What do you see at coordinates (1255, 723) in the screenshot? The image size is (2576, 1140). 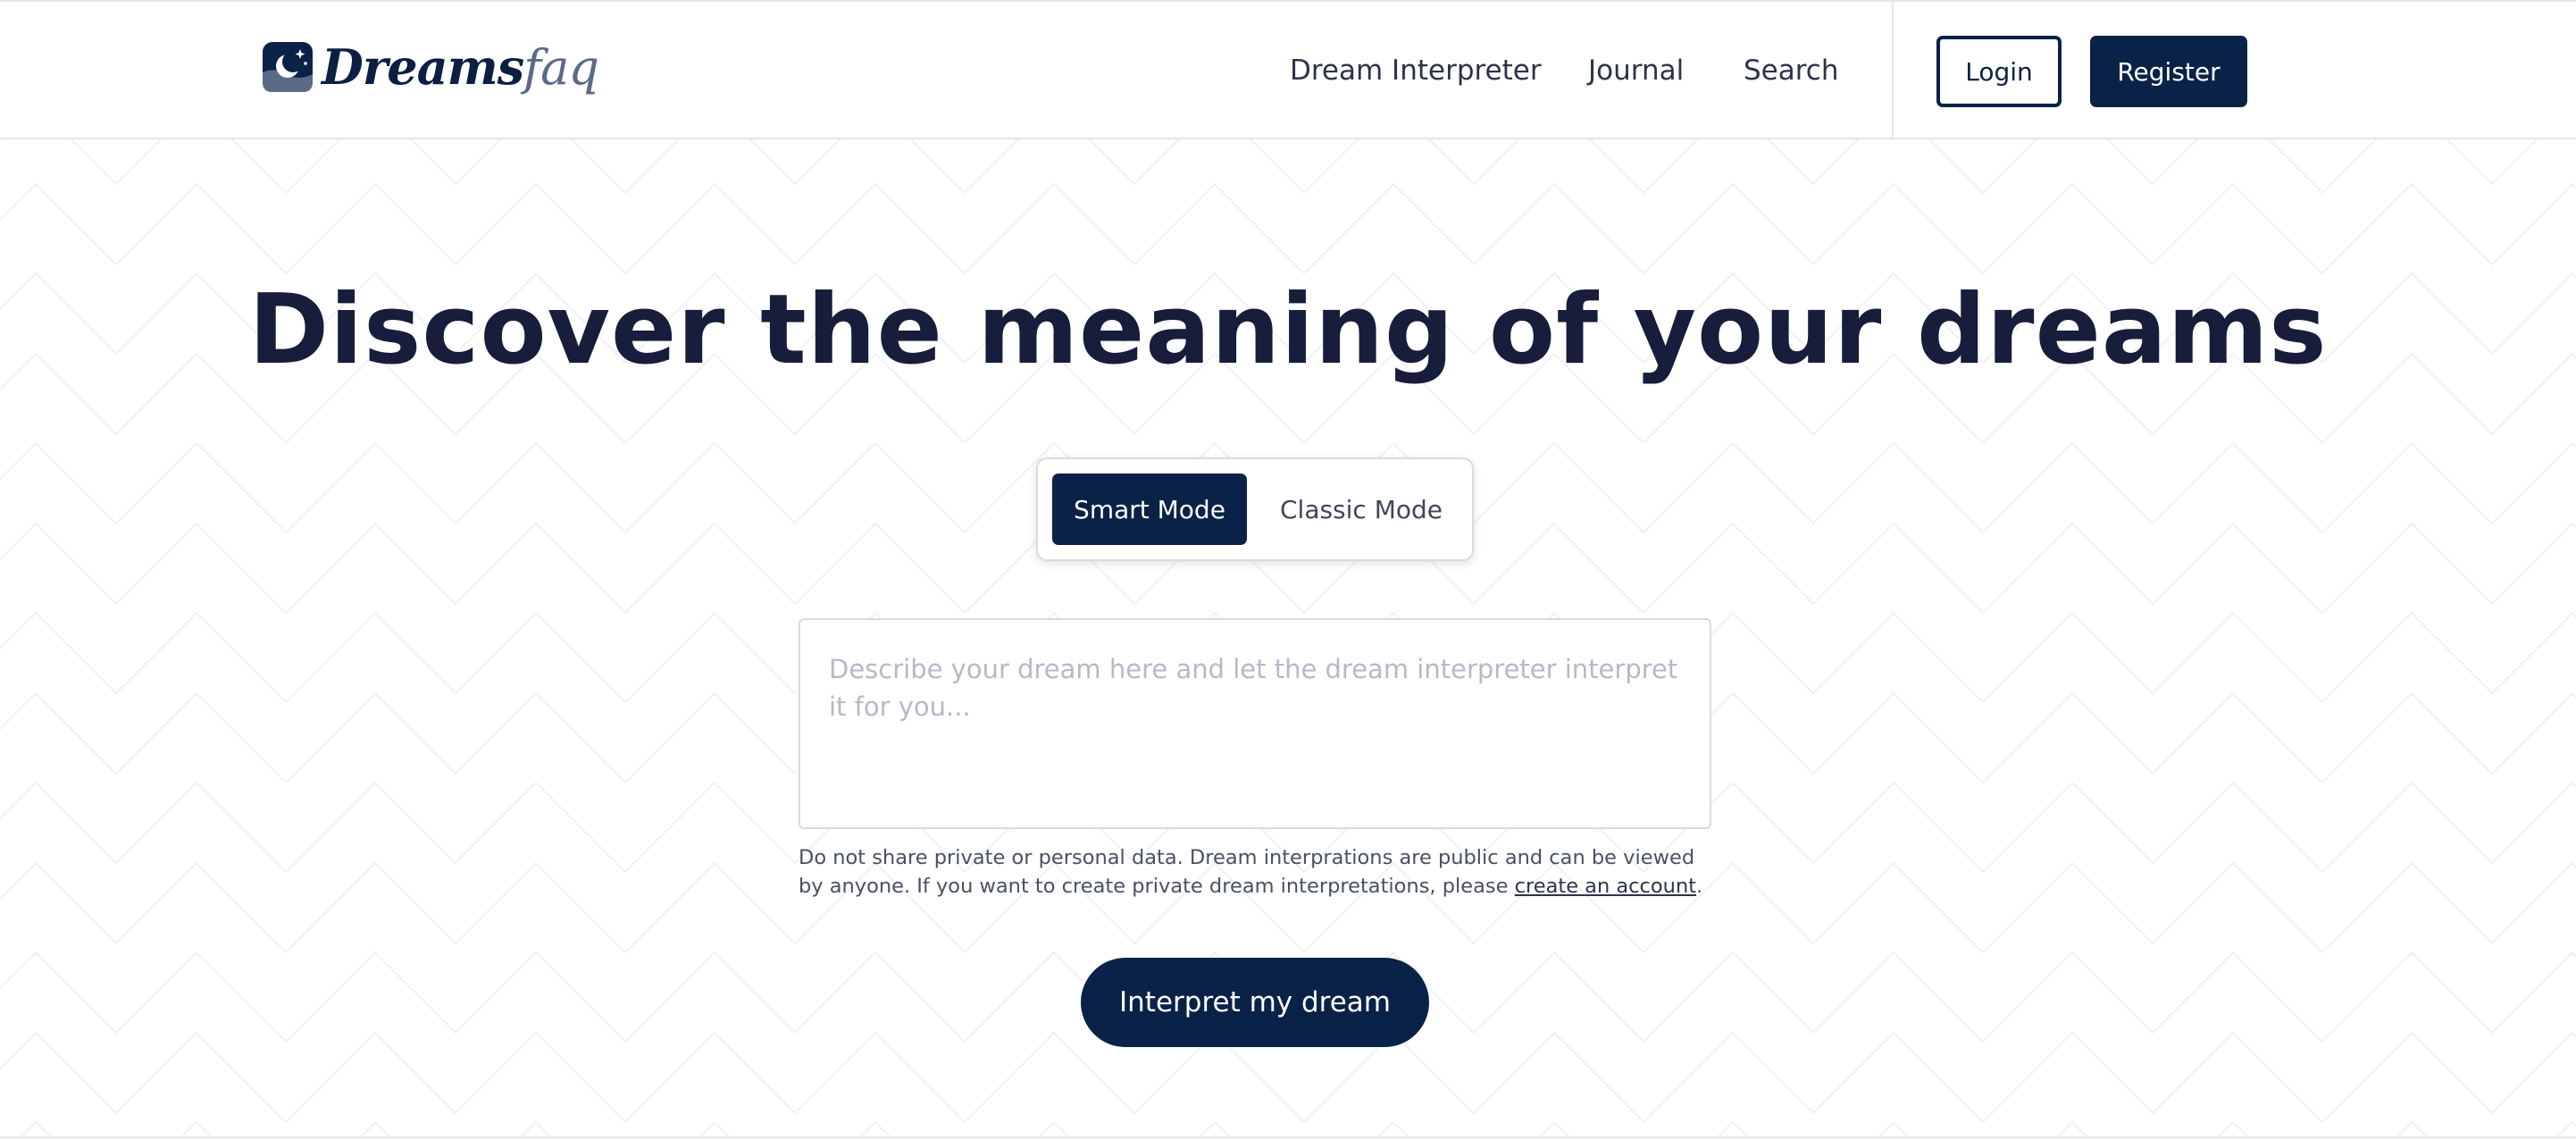 I see `dream-description-input` at bounding box center [1255, 723].